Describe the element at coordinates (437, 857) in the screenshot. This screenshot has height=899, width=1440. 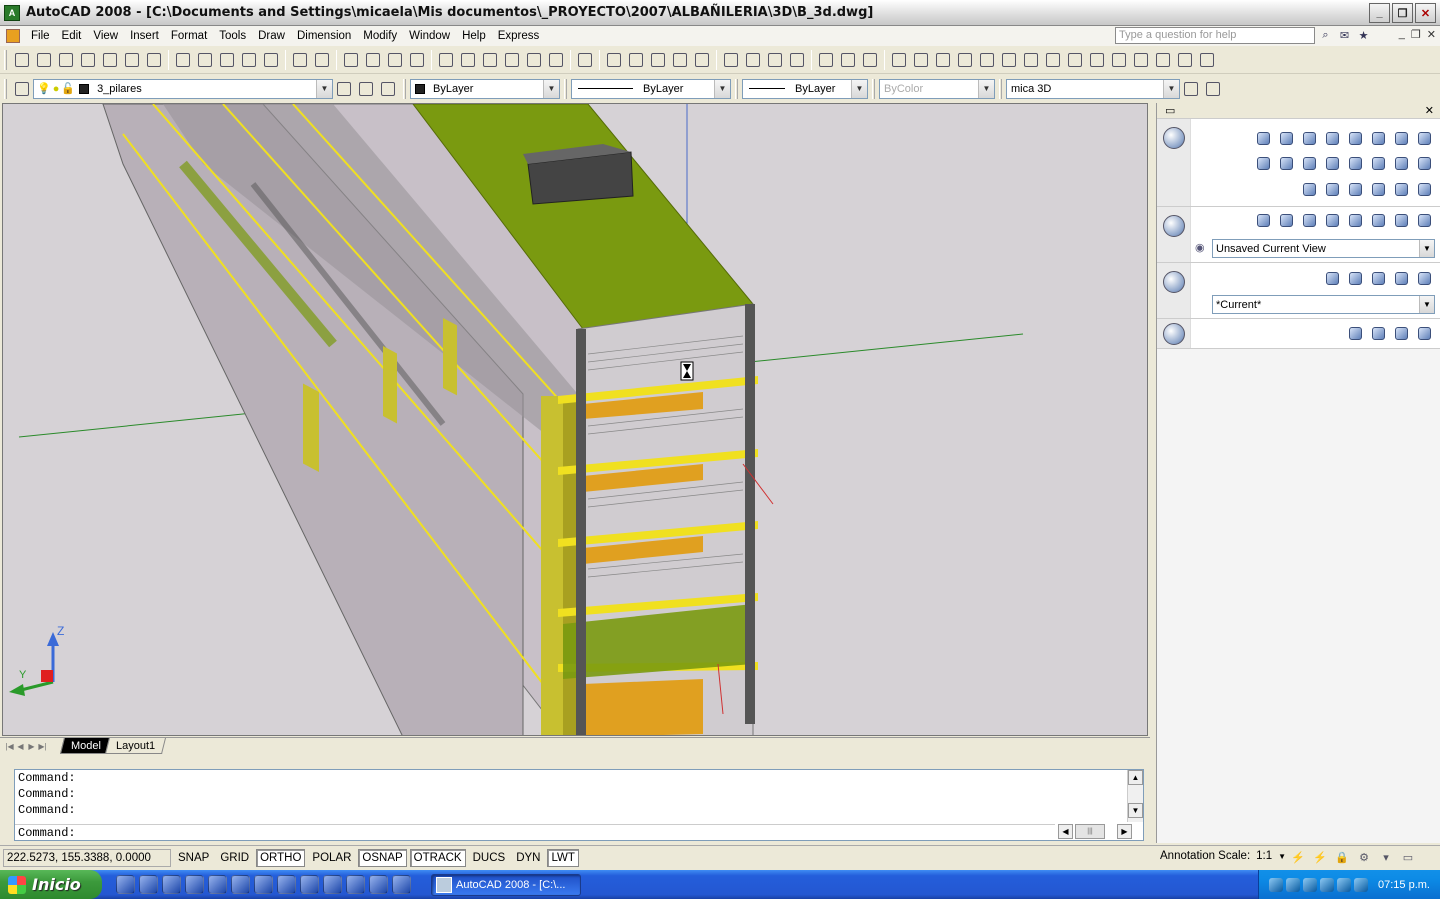
I see `status-toggle-otrack: OTRACK` at that location.